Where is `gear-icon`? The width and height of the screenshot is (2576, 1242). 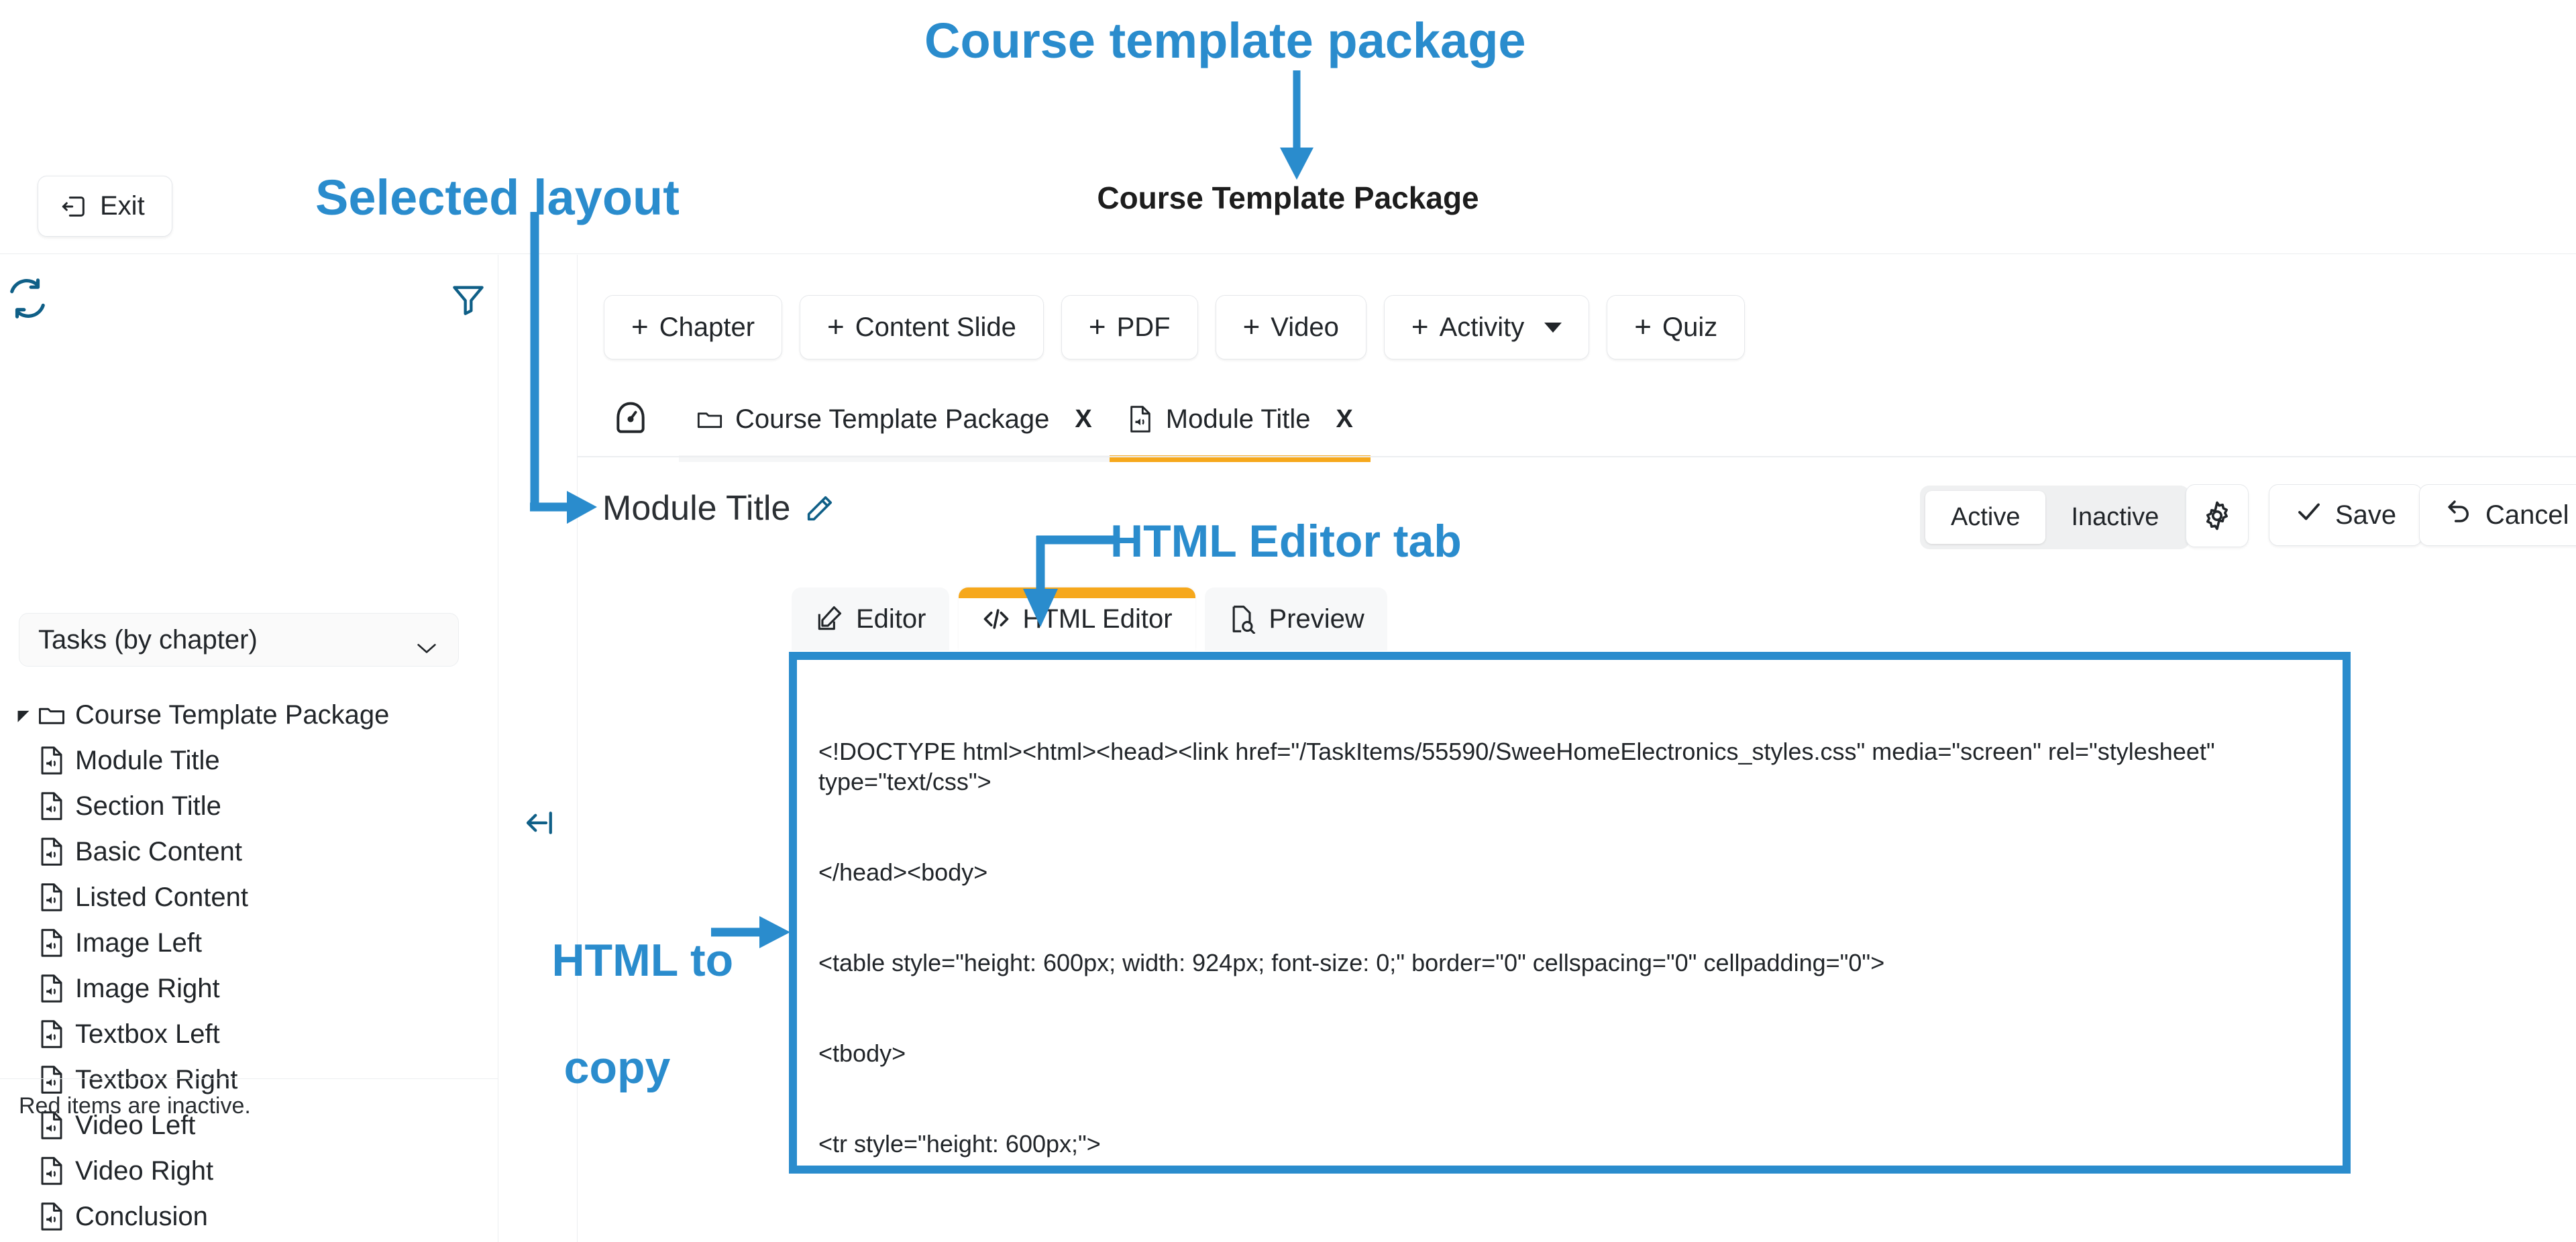
gear-icon is located at coordinates (2217, 516).